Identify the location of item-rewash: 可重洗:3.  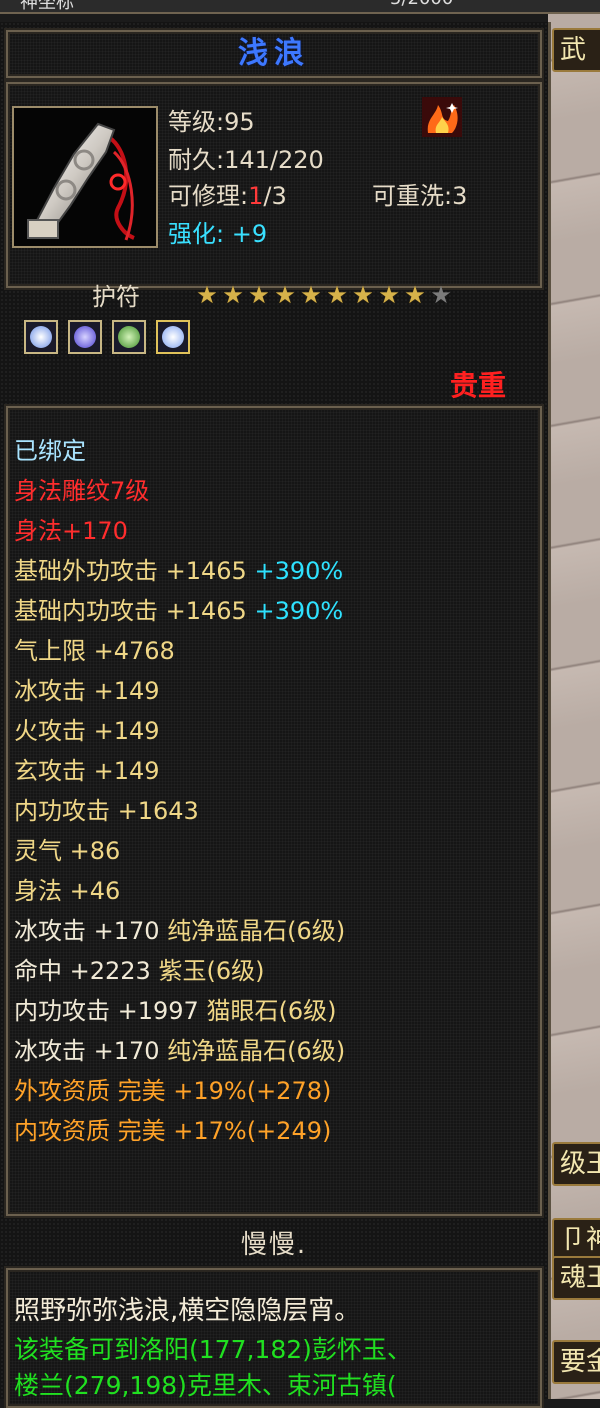
(420, 196).